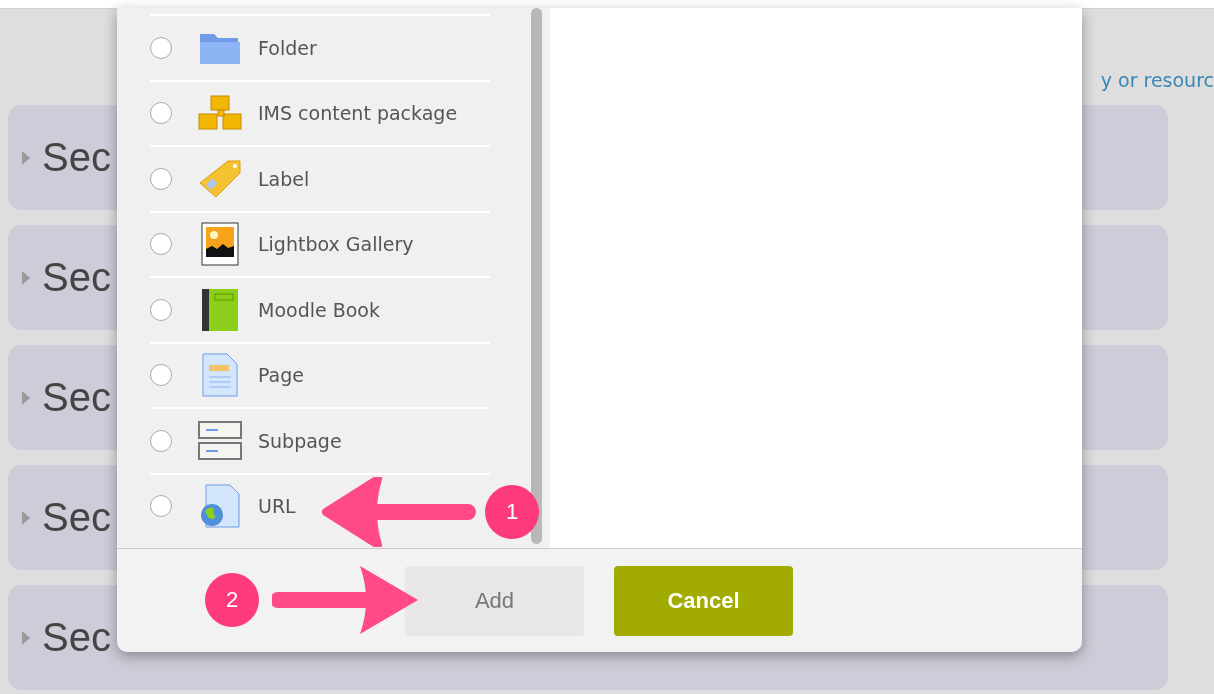 This screenshot has width=1214, height=694. Describe the element at coordinates (220, 113) in the screenshot. I see `boxes-icon` at that location.